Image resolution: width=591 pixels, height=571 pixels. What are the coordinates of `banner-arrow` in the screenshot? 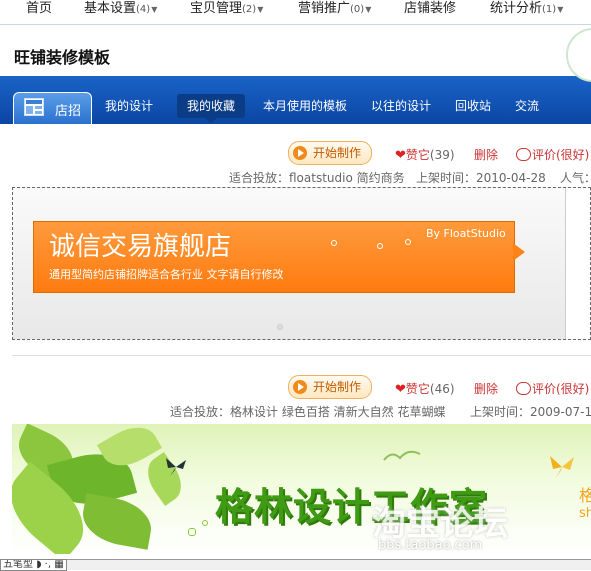 It's located at (519, 252).